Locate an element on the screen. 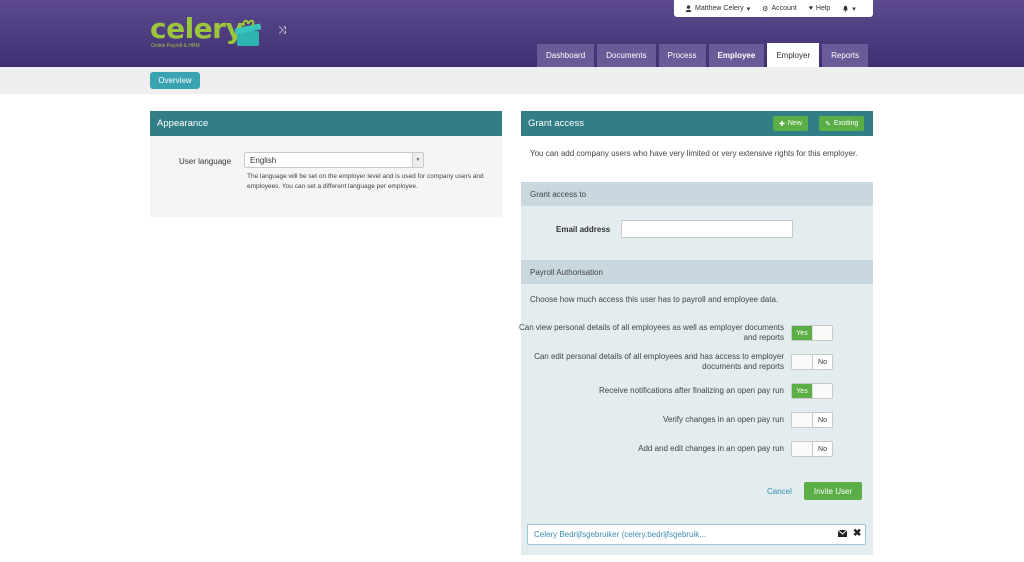  existing-user-button: ✎ Existing is located at coordinates (842, 123).